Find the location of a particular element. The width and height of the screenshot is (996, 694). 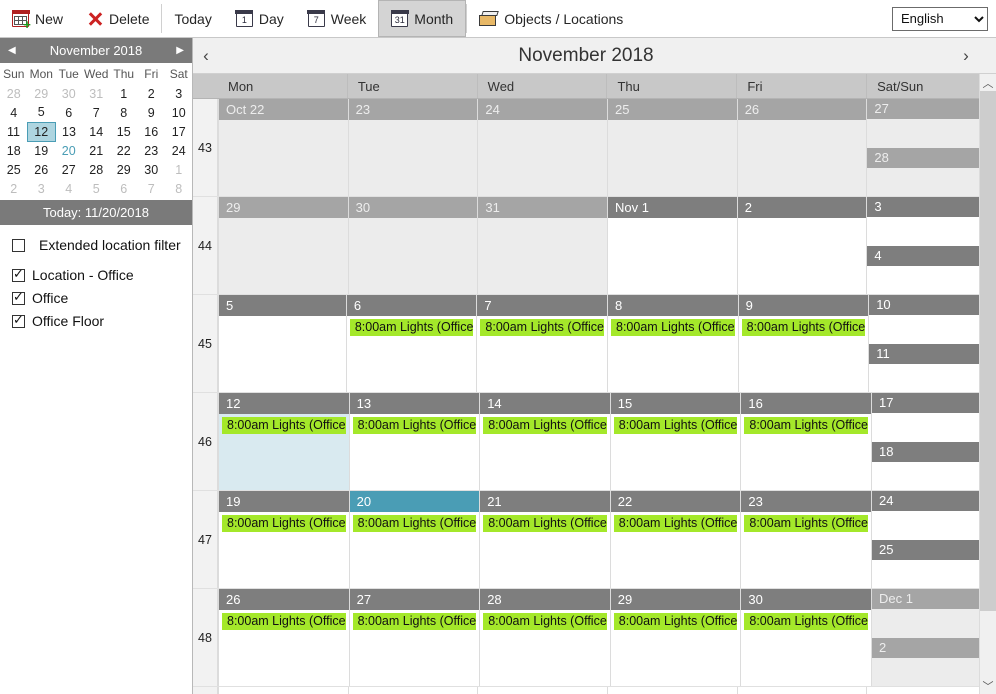

day-number-header: 6 is located at coordinates (411, 305).